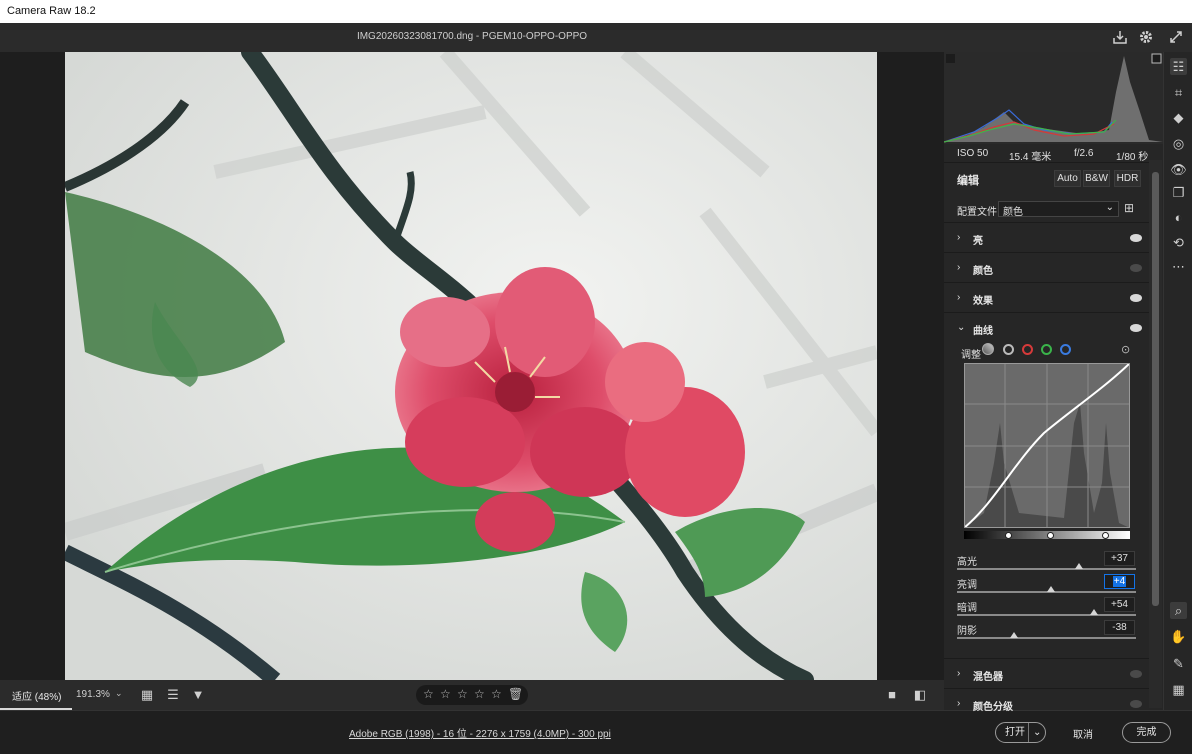 This screenshot has height=754, width=1192. What do you see at coordinates (1047, 632) in the screenshot?
I see `slider-shadows: 阴影 -38` at bounding box center [1047, 632].